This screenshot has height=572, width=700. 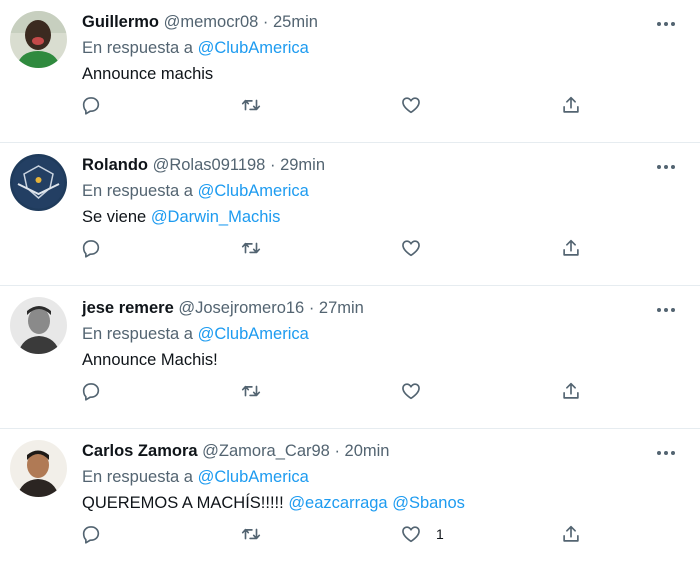 What do you see at coordinates (183, 503) in the screenshot?
I see `tweet-body: QUEREMOS A MACHÍS!!!!!` at bounding box center [183, 503].